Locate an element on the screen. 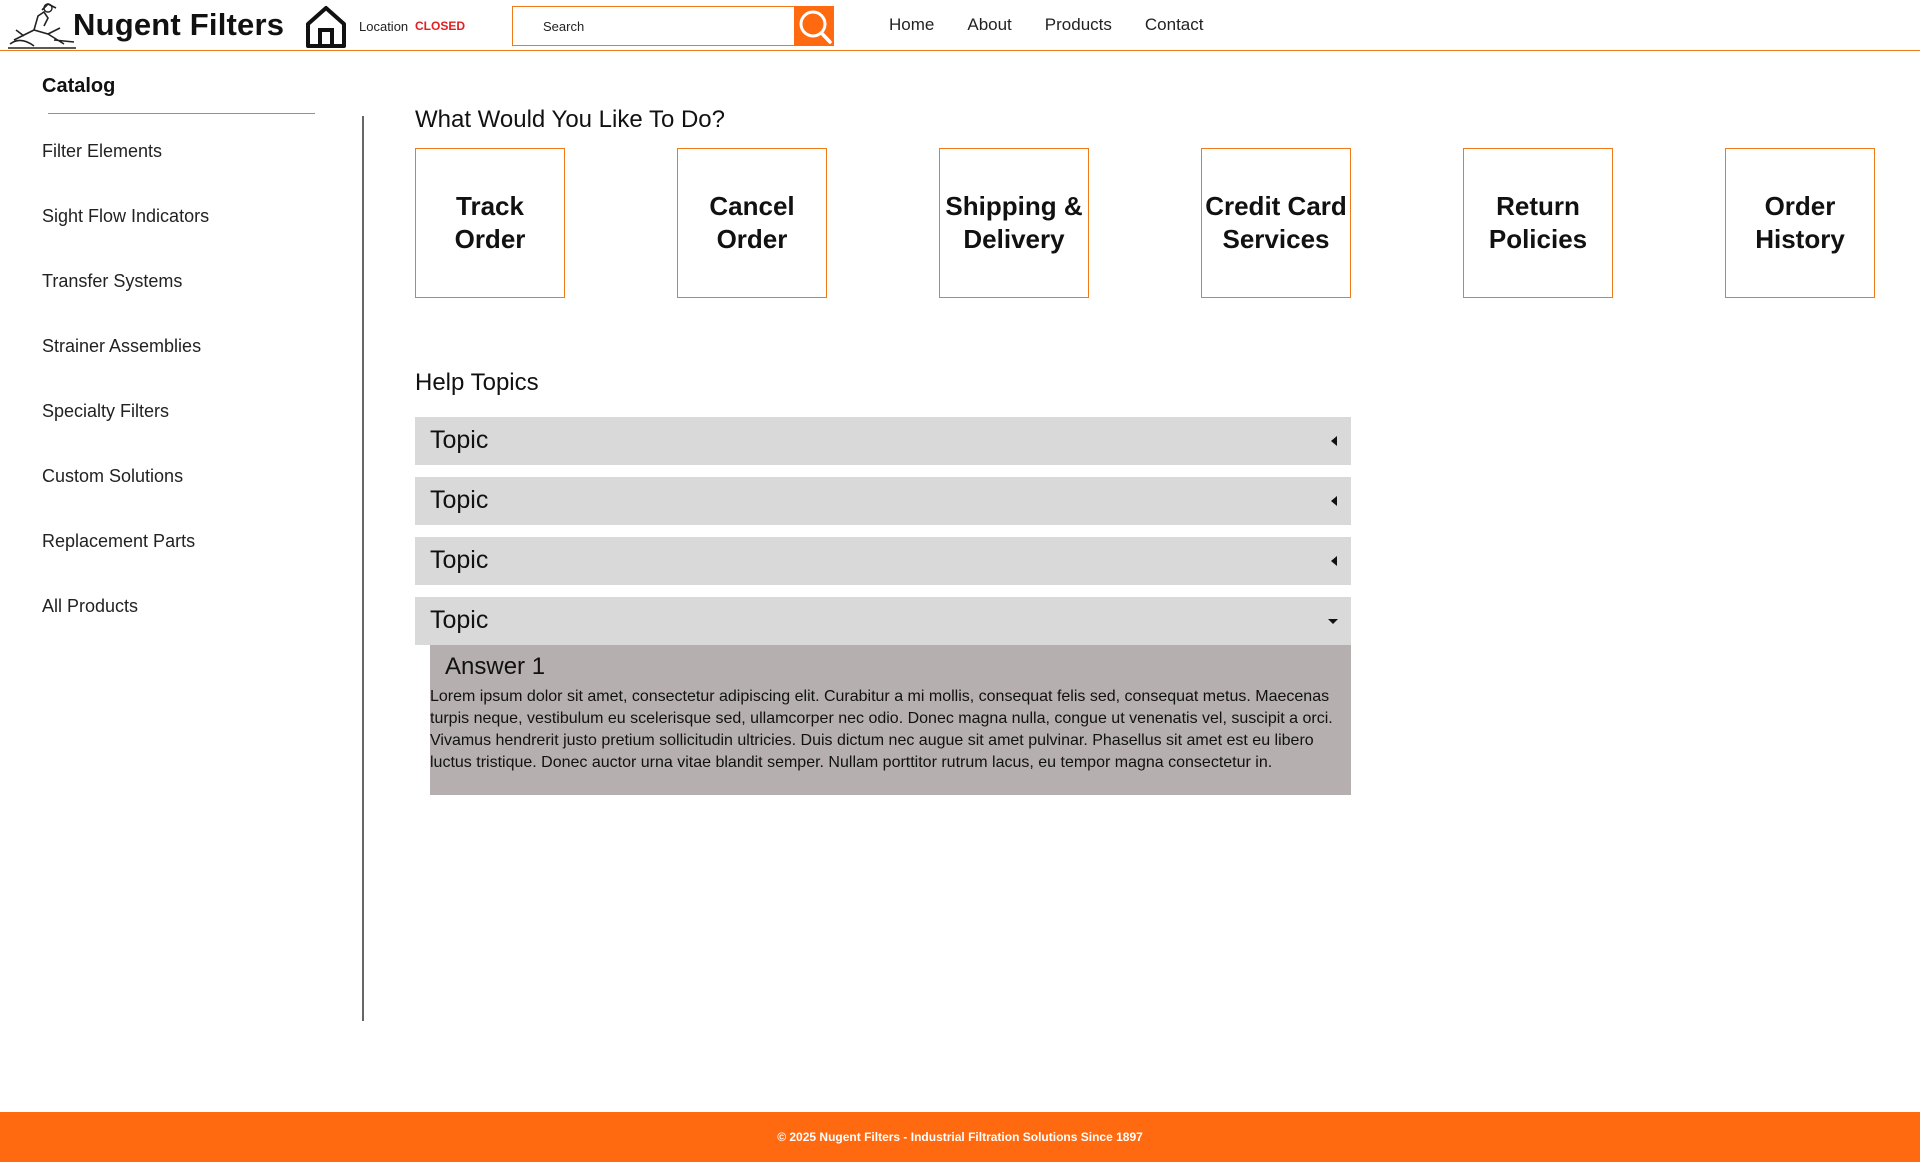 The image size is (1920, 1162). home-icon is located at coordinates (326, 26).